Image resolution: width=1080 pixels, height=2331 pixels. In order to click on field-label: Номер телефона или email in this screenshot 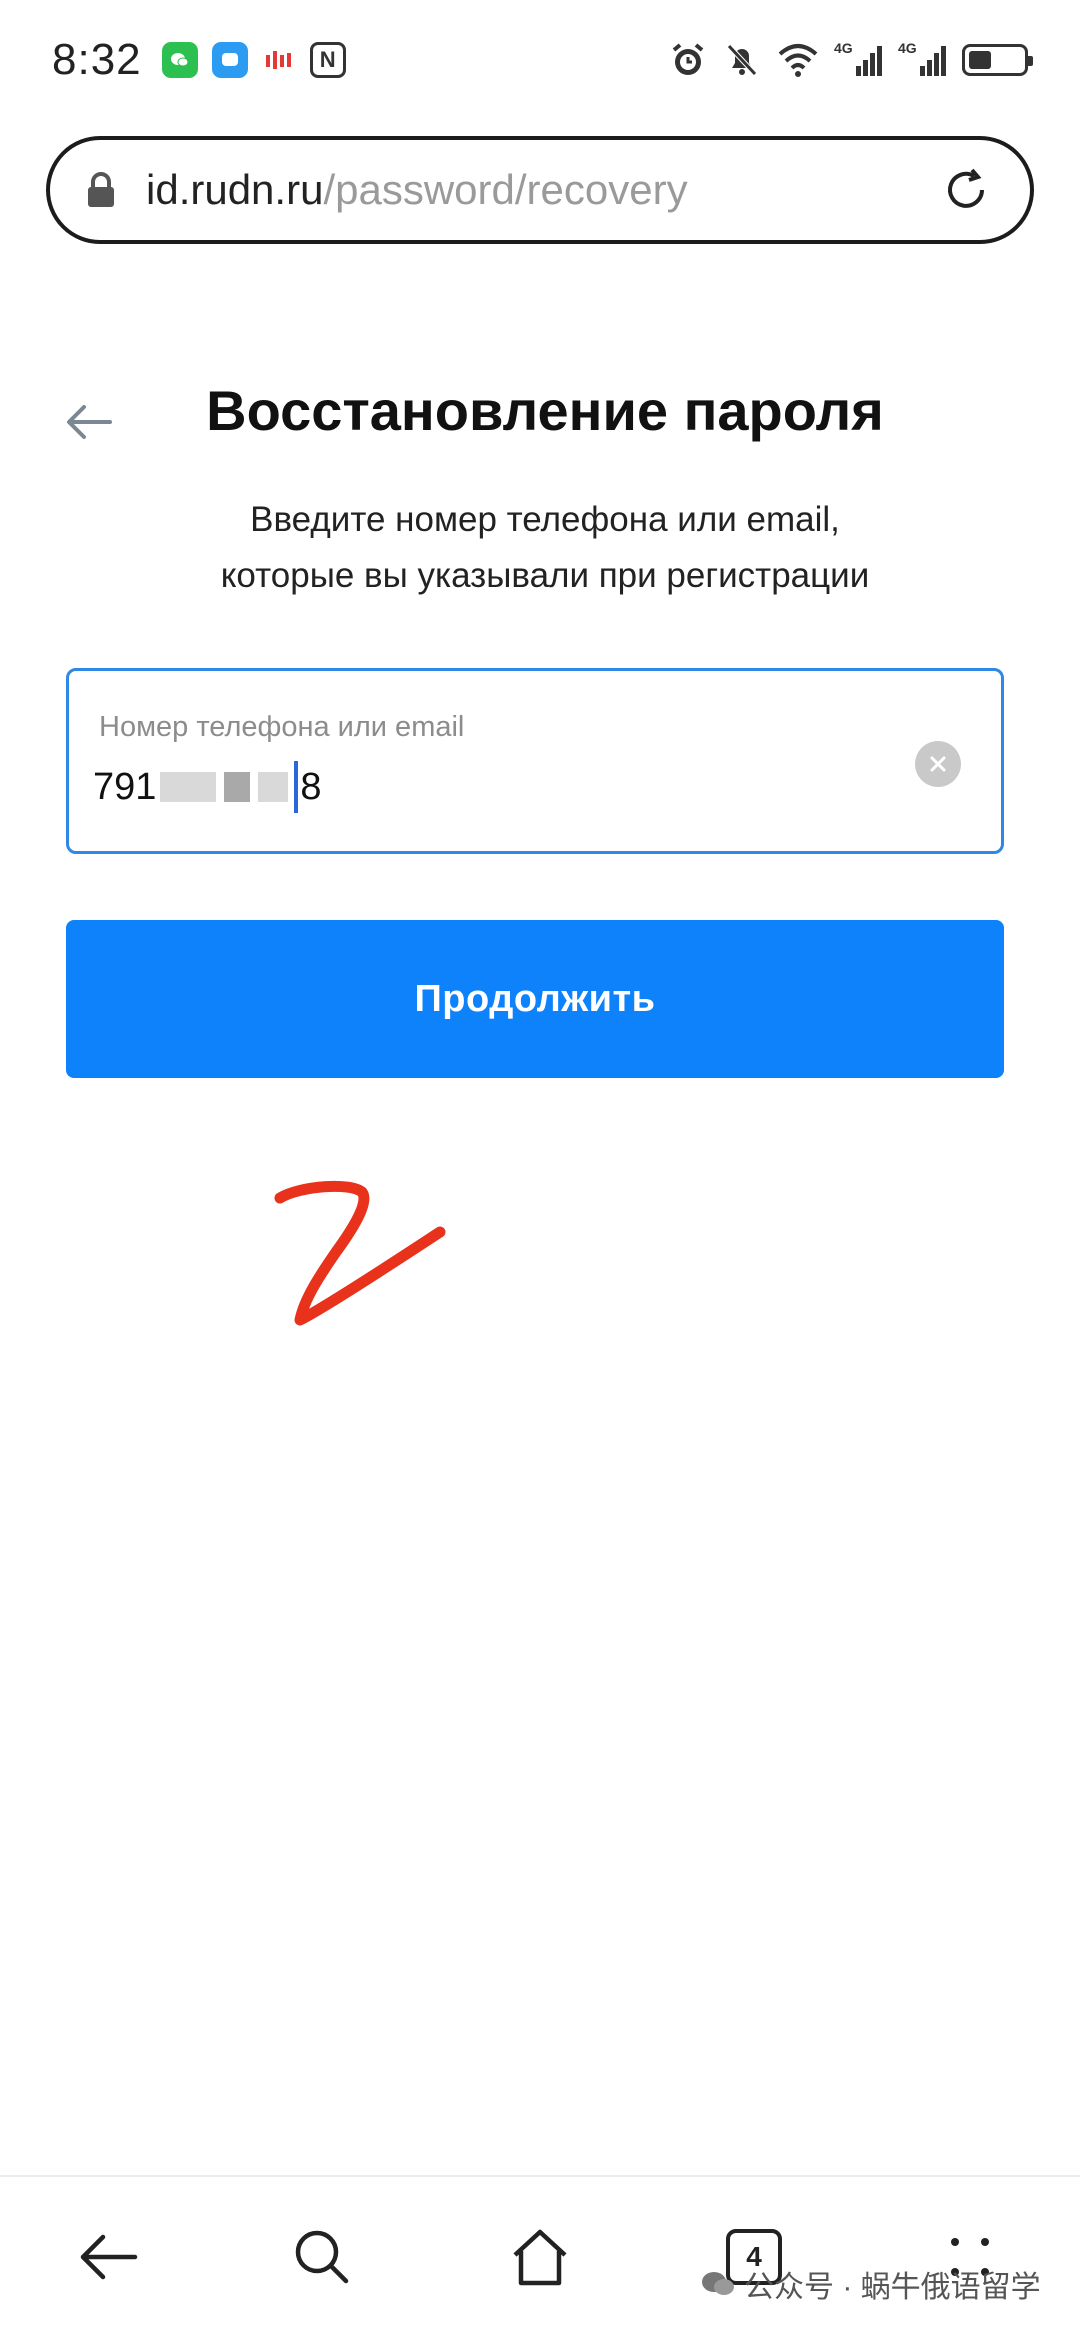, I will do `click(282, 727)`.